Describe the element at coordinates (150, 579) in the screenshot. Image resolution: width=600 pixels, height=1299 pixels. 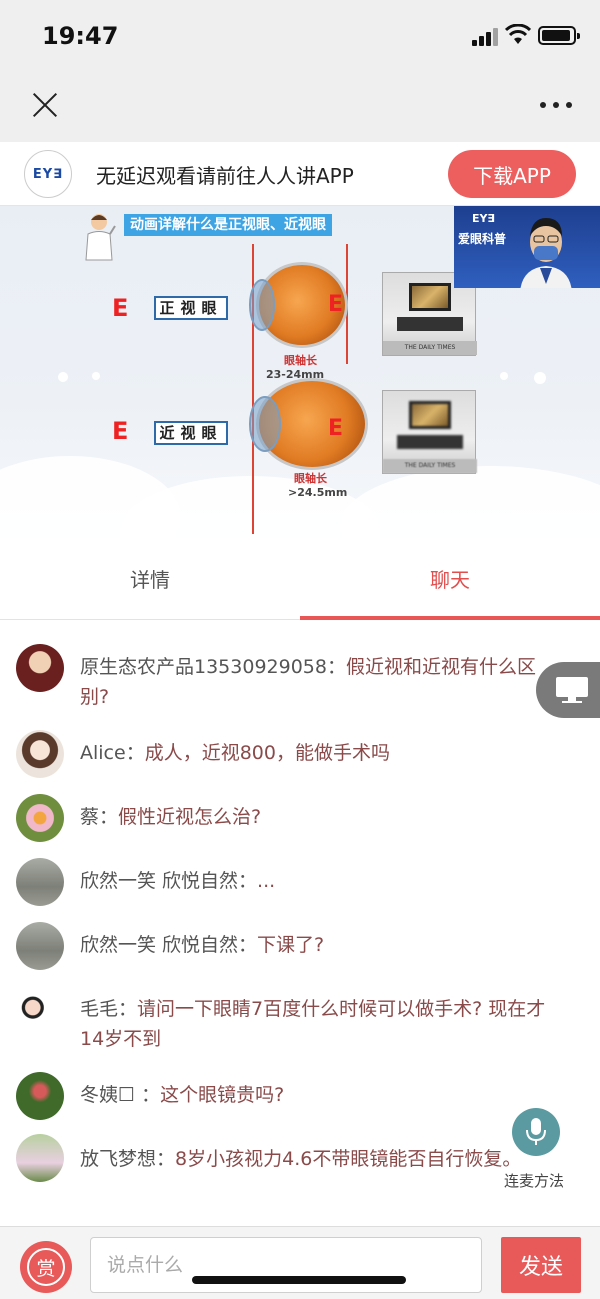
I see `tab-details: 详情` at that location.